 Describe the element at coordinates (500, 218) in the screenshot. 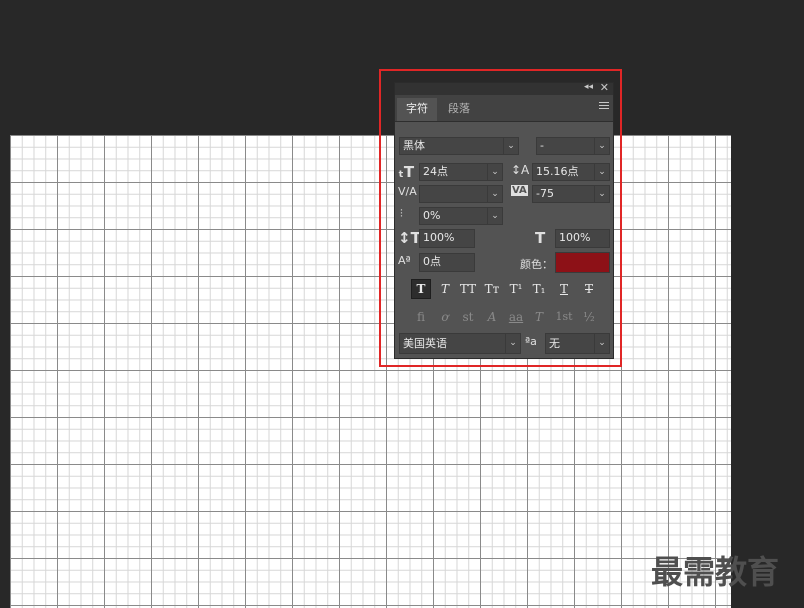

I see `highlight-box` at that location.